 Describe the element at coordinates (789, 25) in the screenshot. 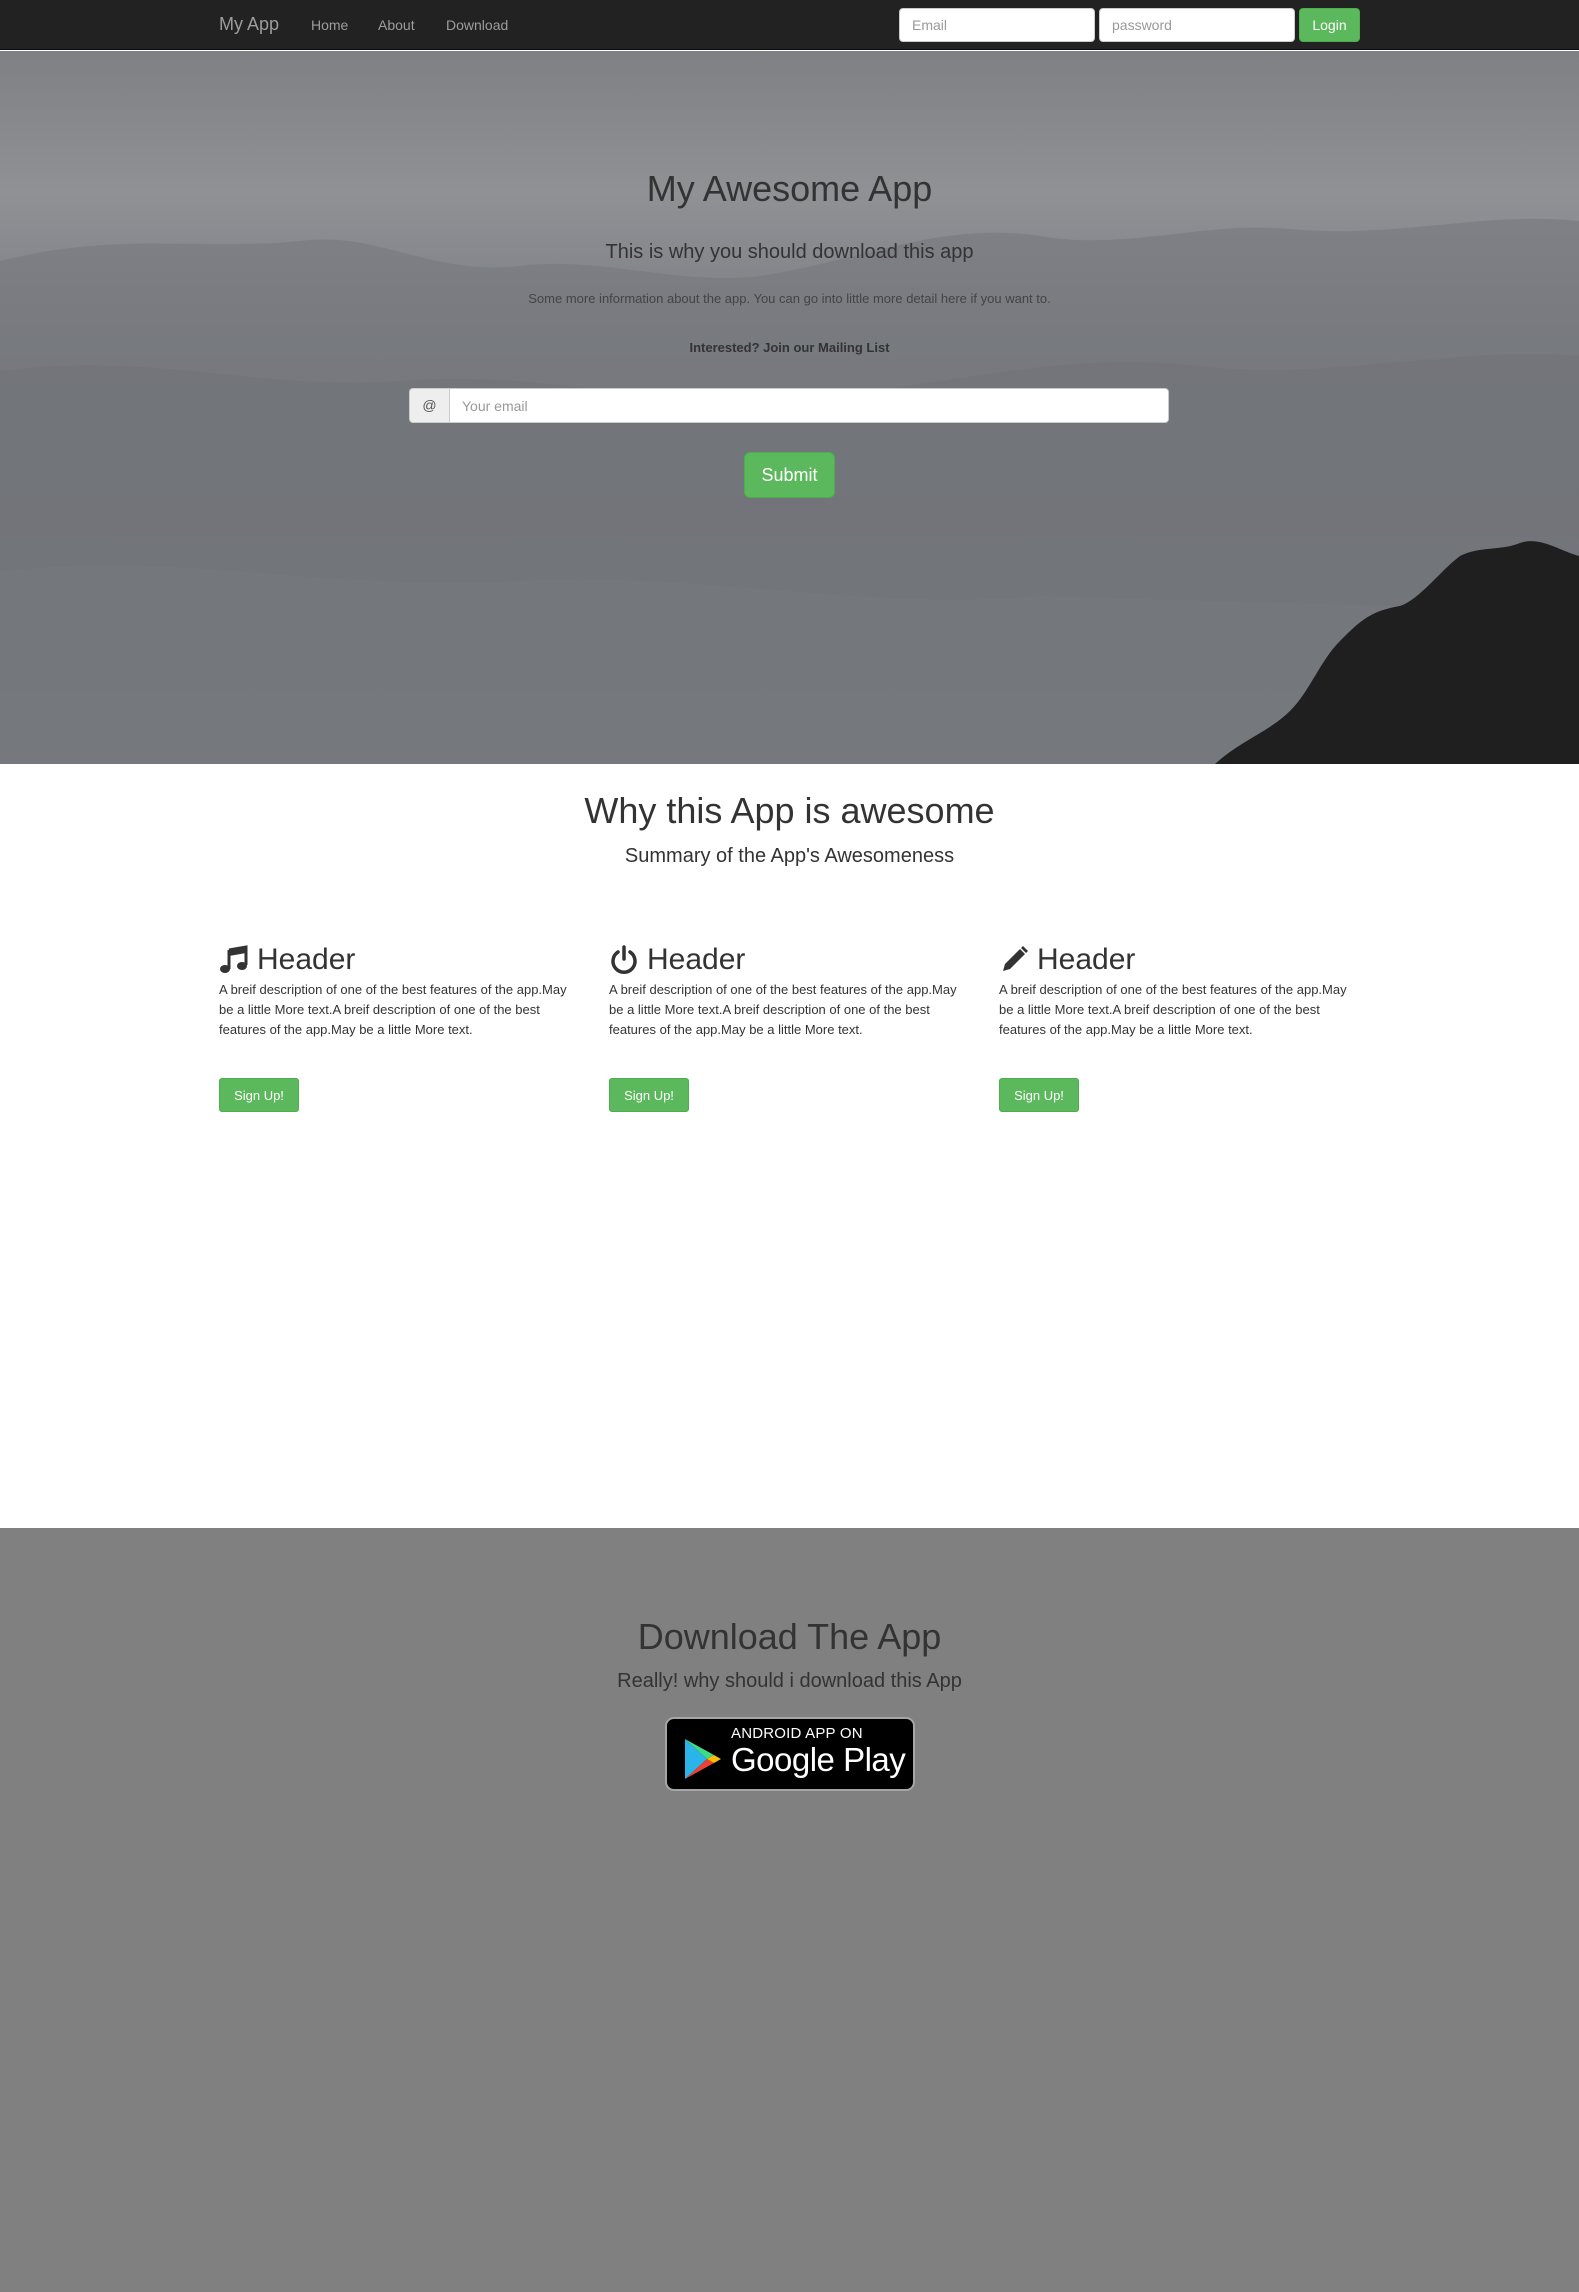

I see `navbar: My App Home About Download Login` at that location.